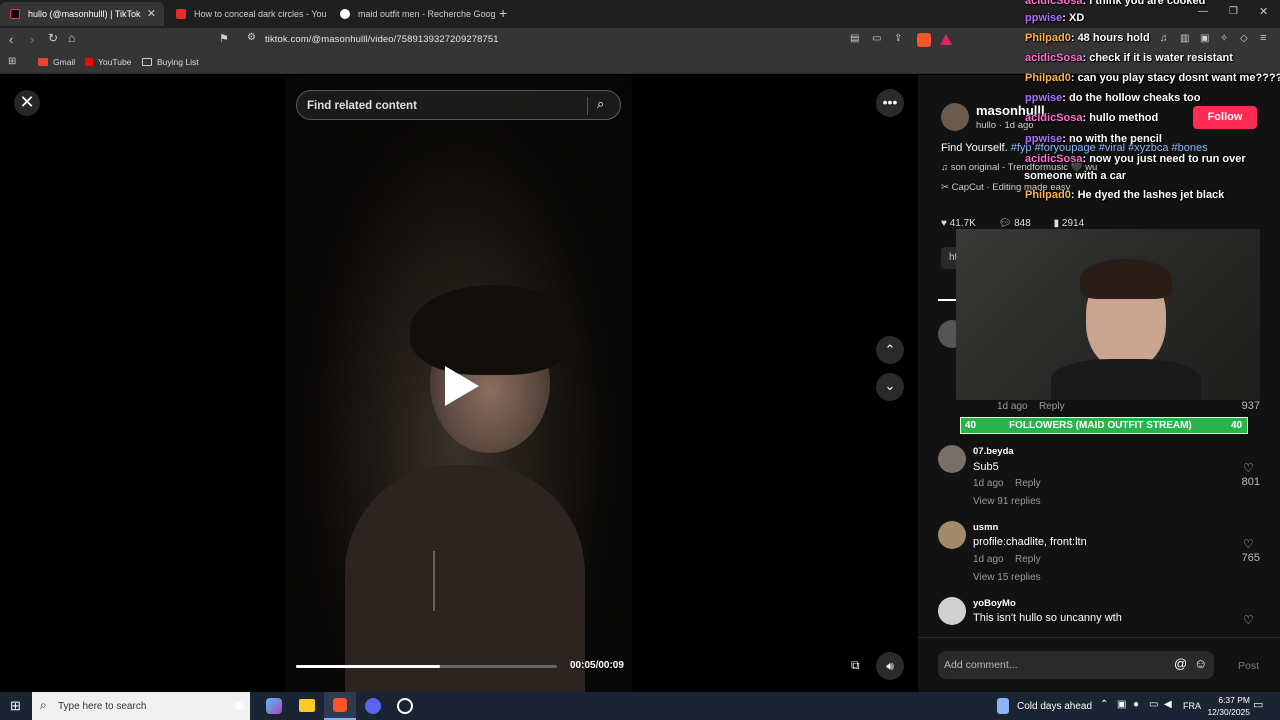  What do you see at coordinates (1007, 501) in the screenshot?
I see `view-replies-link: View 91 replies` at bounding box center [1007, 501].